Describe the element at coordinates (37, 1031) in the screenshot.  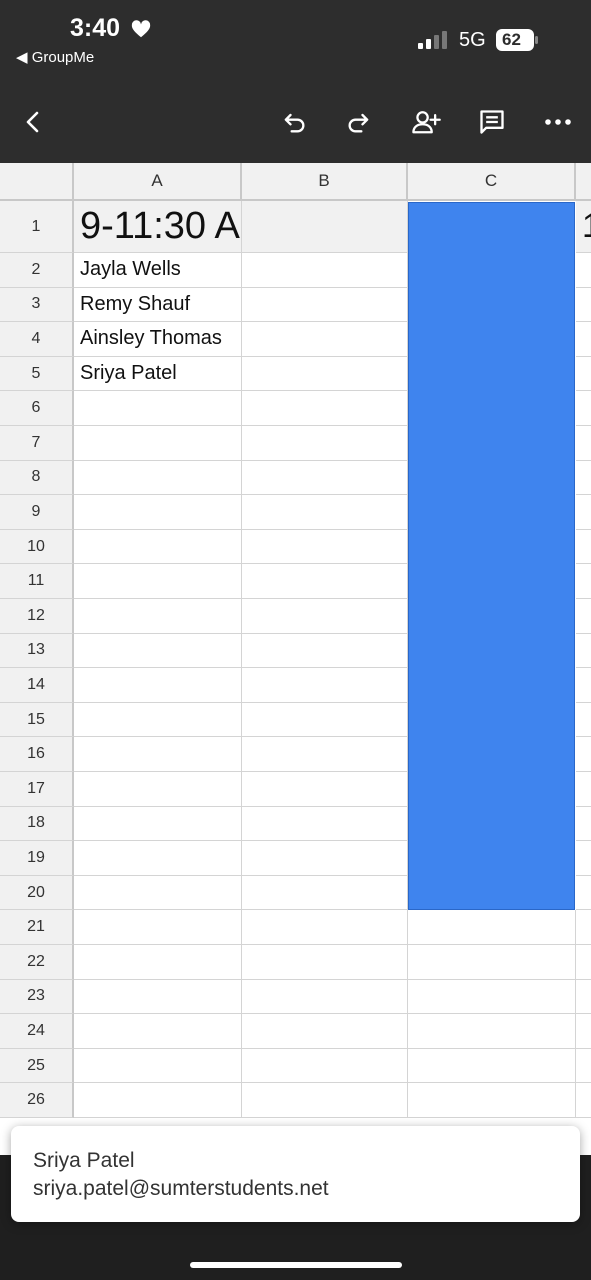
I see `row-header: 24` at that location.